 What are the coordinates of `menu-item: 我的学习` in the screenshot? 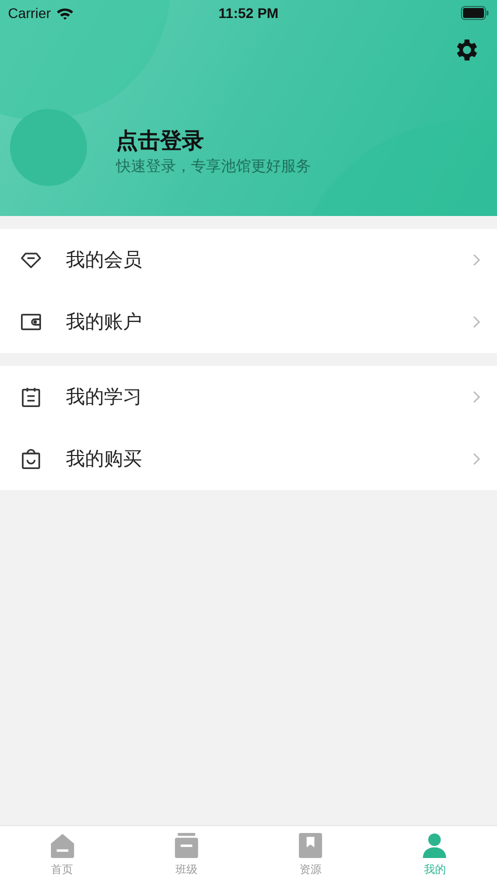 It's located at (269, 397).